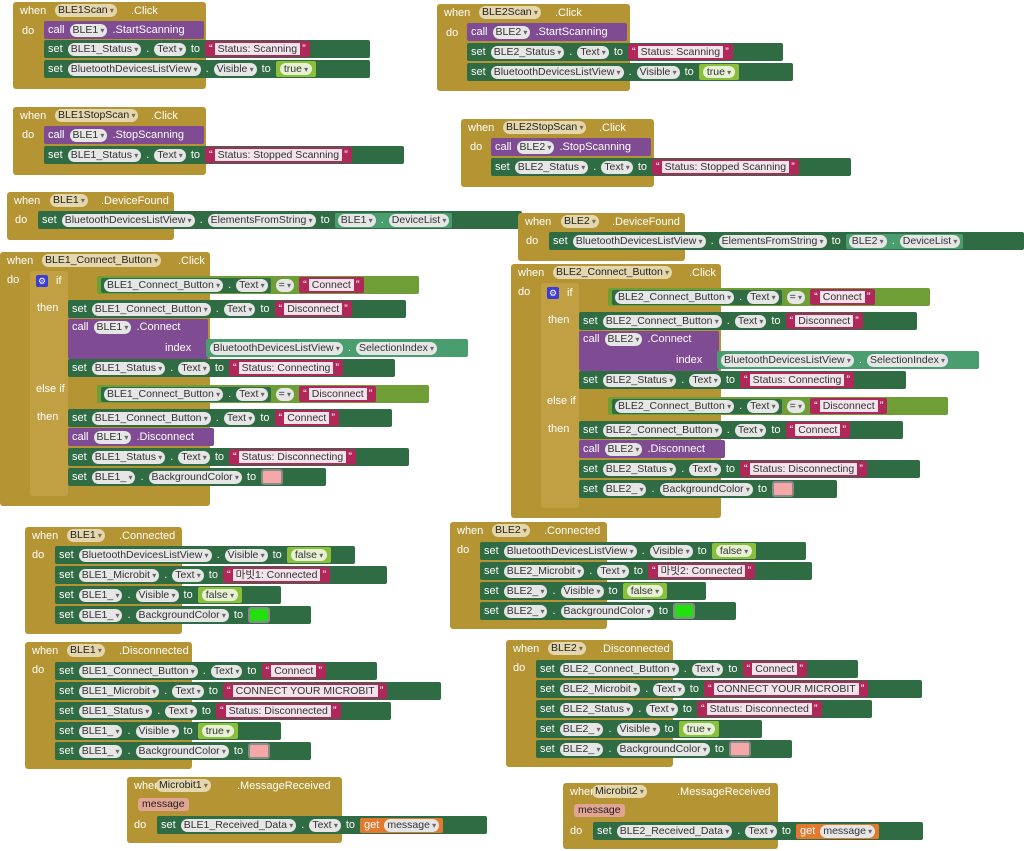 This screenshot has width=1024, height=851. I want to click on button-text-getter: BLE1_Connect_Button . Text, so click(186, 285).